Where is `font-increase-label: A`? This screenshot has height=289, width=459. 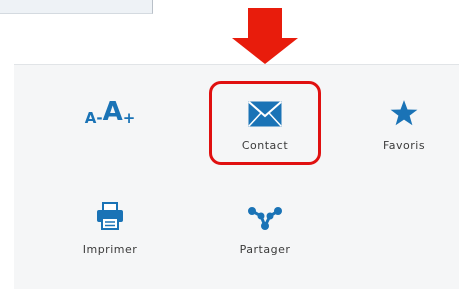
font-increase-label: A is located at coordinates (113, 112).